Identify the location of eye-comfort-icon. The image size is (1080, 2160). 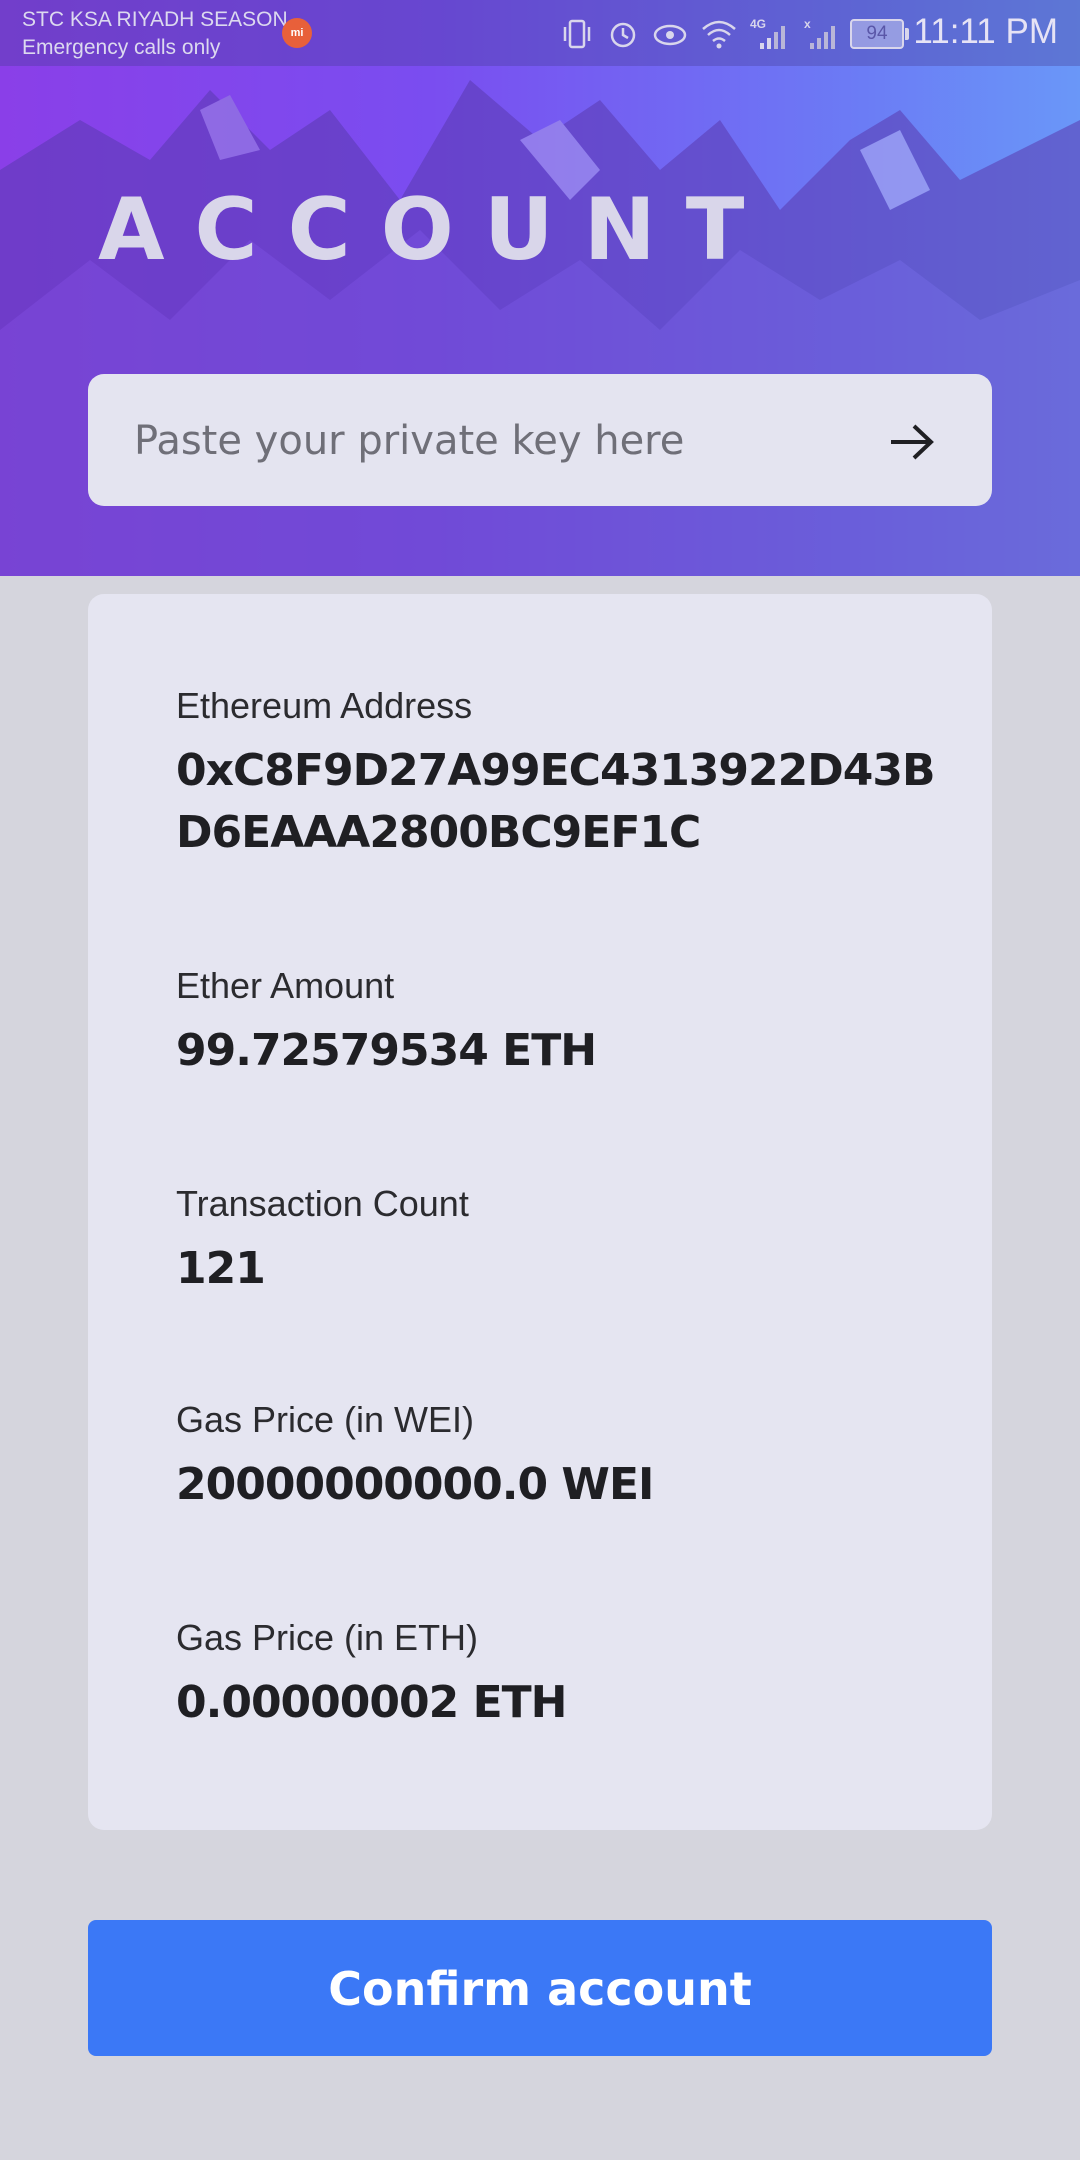
(670, 35).